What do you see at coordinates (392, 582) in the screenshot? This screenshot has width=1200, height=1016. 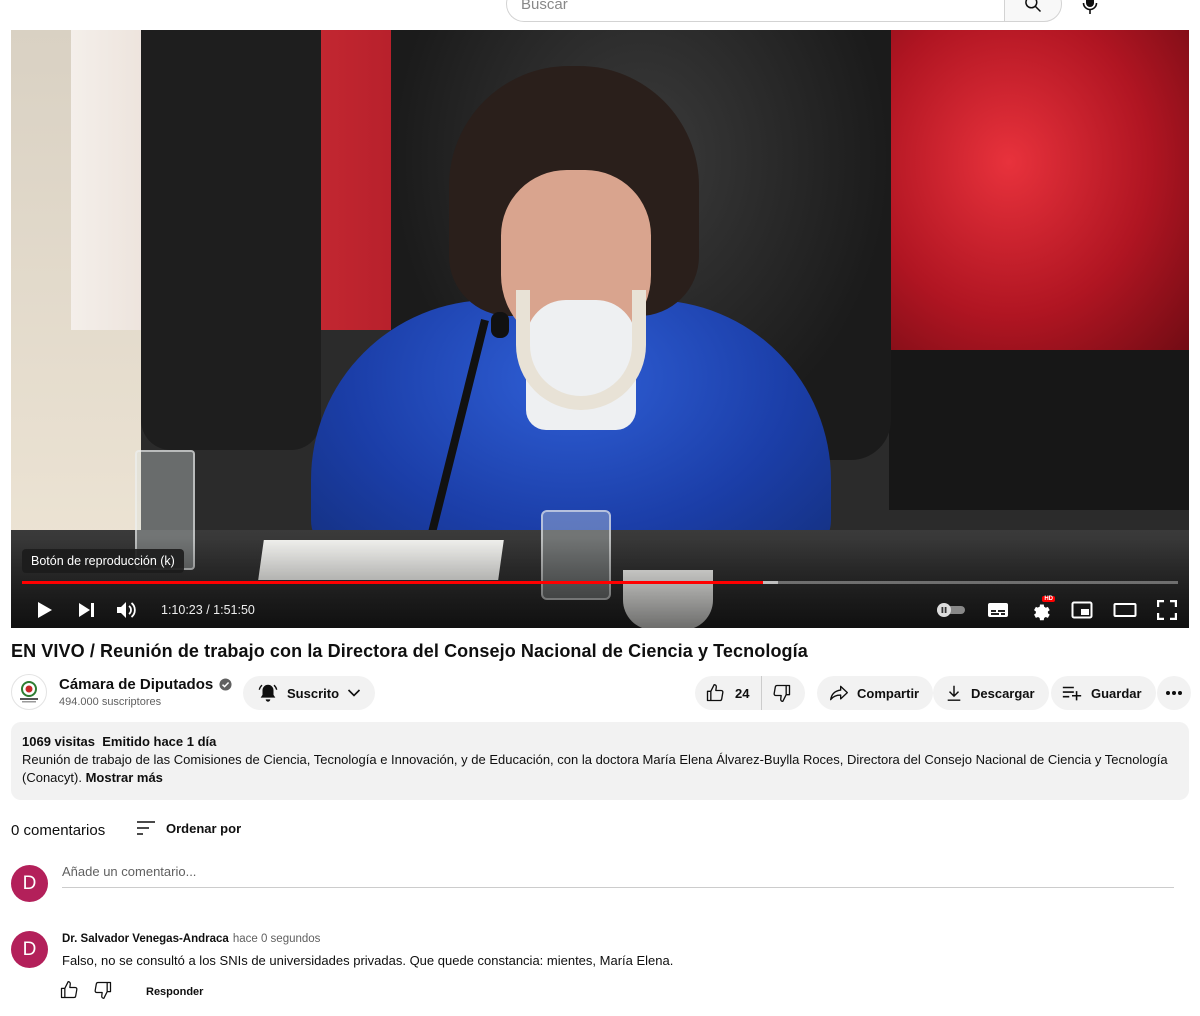 I see `progress-played` at bounding box center [392, 582].